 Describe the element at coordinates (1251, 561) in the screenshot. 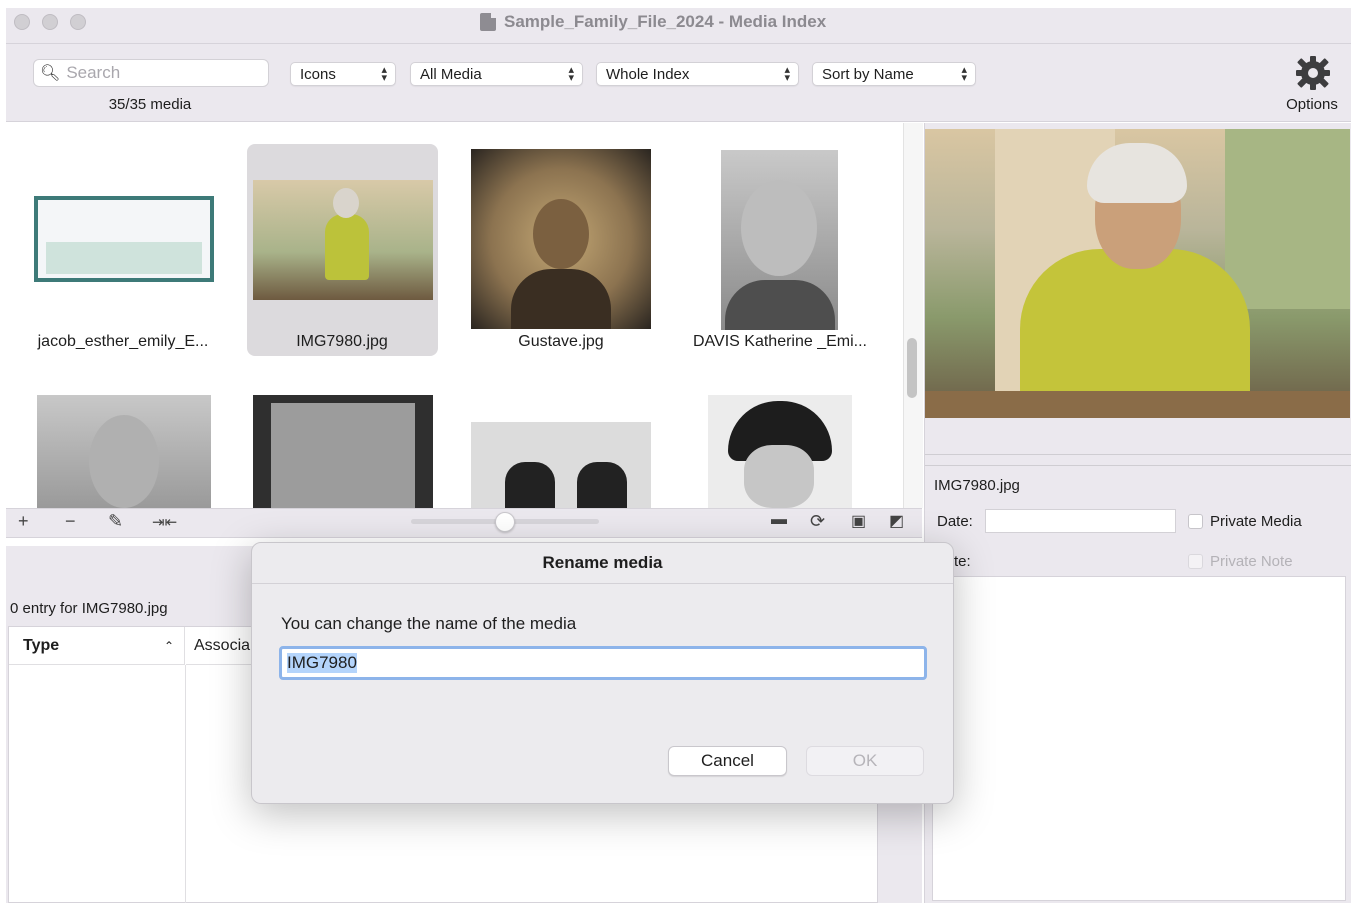

I see `private-note-label: Private Note` at that location.